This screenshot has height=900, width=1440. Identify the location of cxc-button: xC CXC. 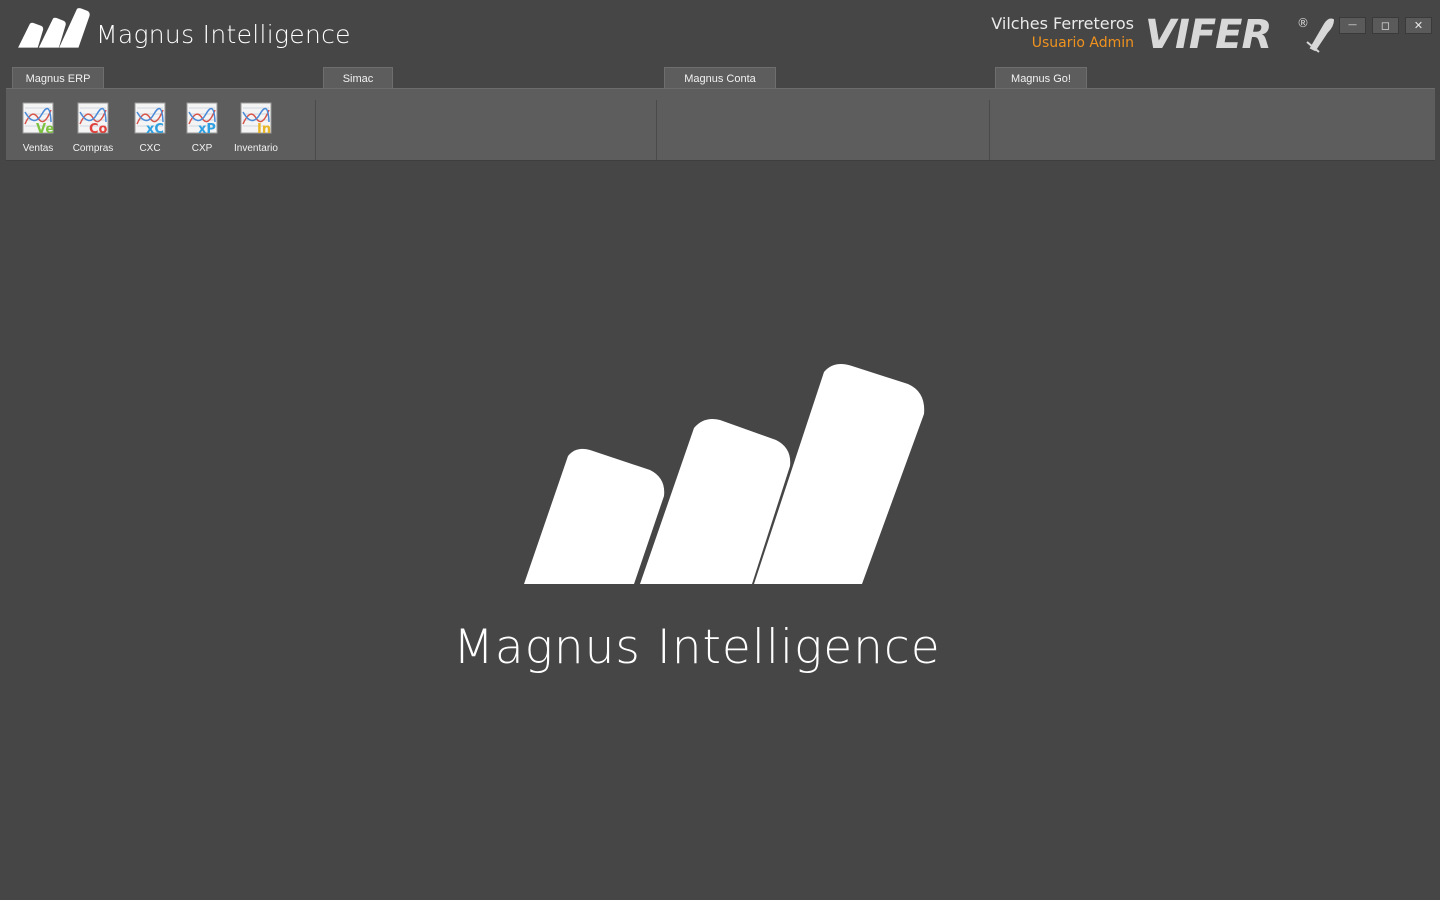
(150, 128).